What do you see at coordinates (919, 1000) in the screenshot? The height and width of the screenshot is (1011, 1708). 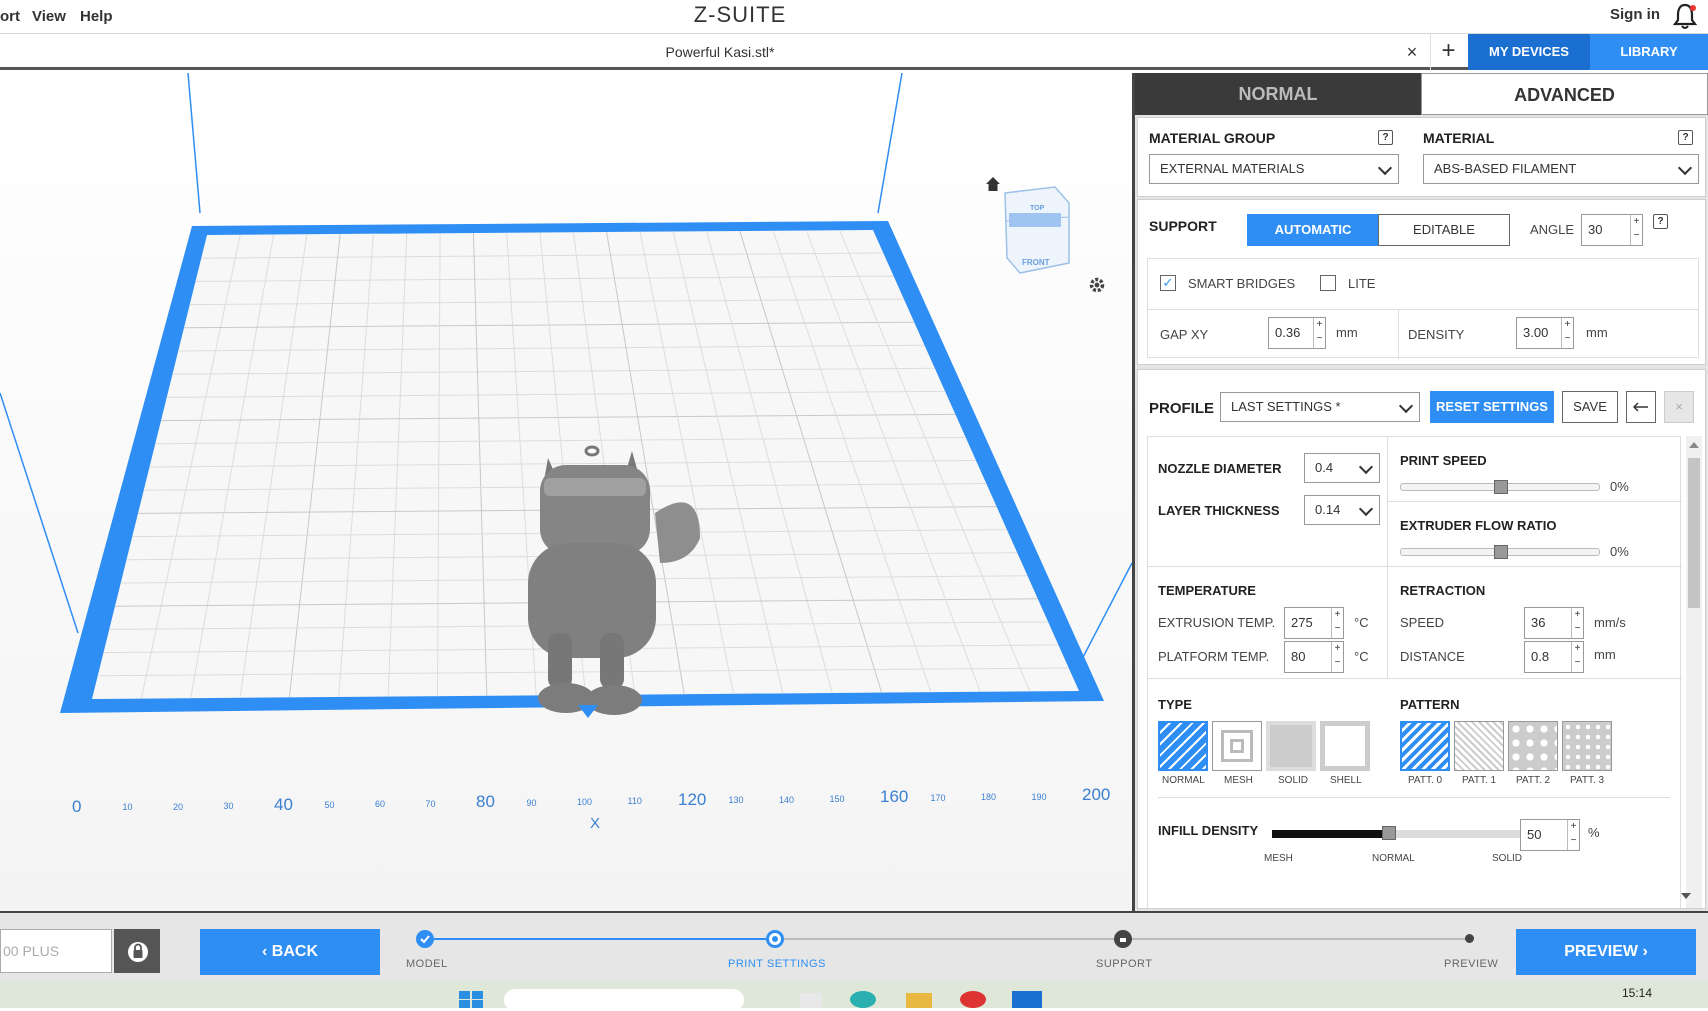 I see `folder-icon` at bounding box center [919, 1000].